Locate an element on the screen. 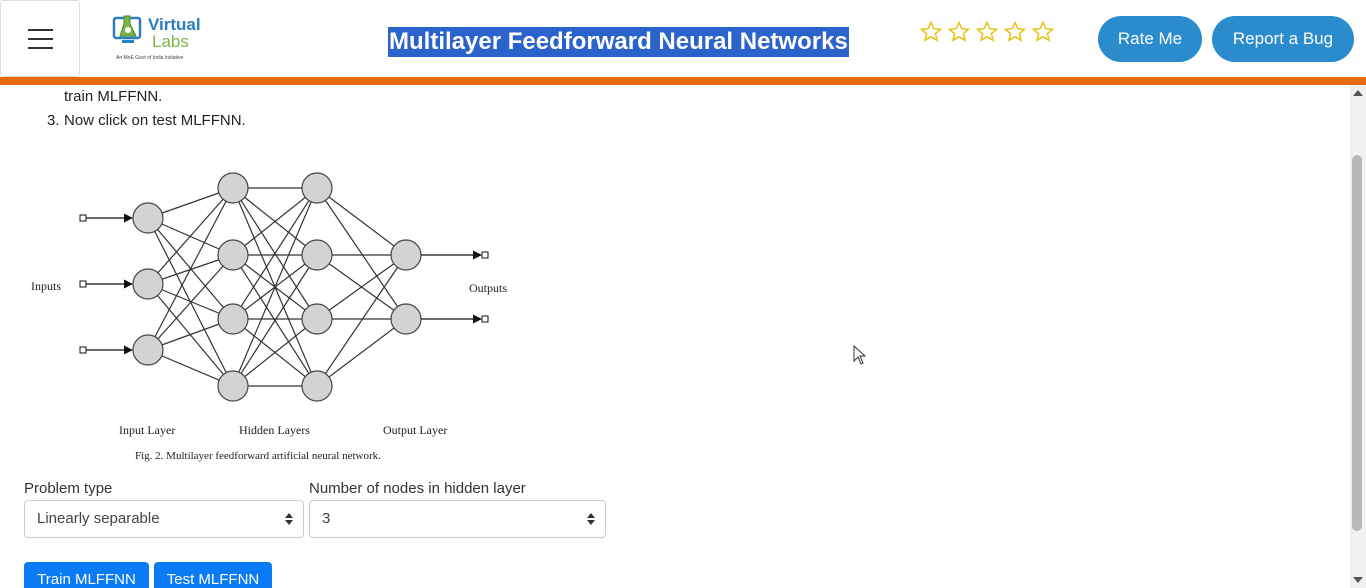  logo-tagline: An MoE Govt of India Initiative is located at coordinates (150, 58).